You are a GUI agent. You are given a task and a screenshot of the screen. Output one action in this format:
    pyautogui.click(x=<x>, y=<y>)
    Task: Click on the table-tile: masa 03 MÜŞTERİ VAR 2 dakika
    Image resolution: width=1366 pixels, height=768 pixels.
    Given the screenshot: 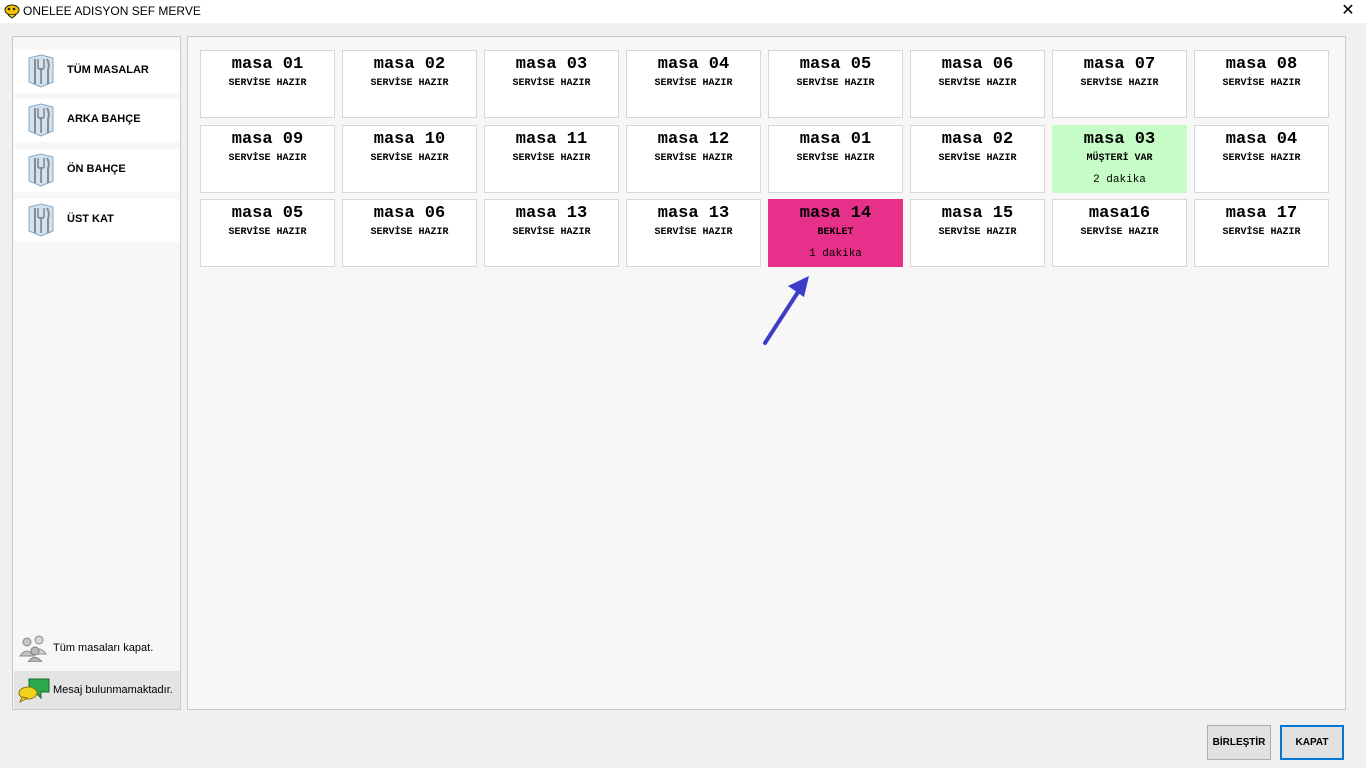 What is the action you would take?
    pyautogui.click(x=1119, y=159)
    